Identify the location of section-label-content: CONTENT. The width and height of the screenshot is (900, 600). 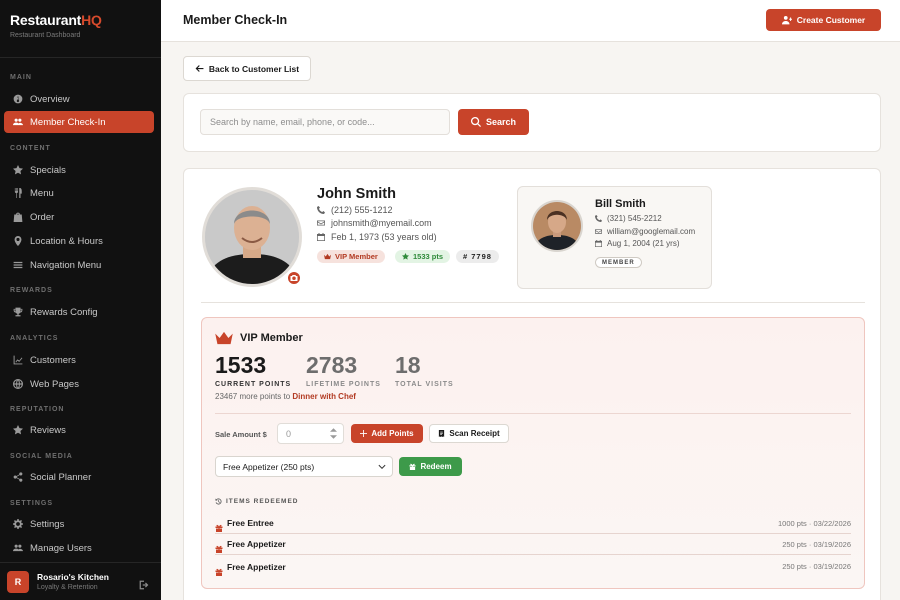
(30, 148).